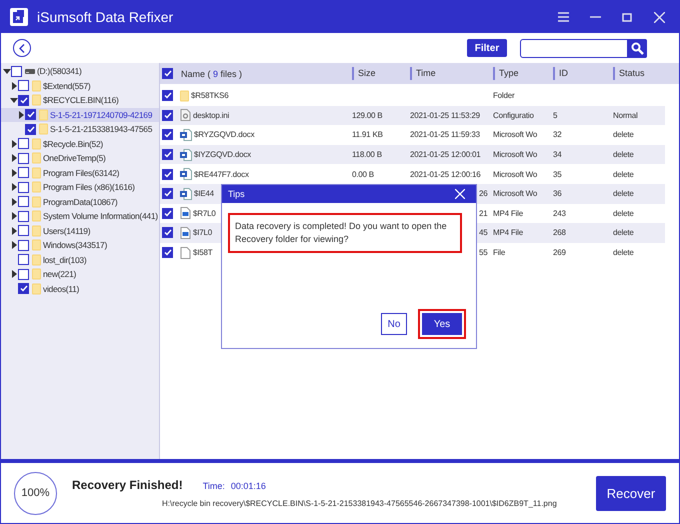  What do you see at coordinates (445, 135) in the screenshot?
I see `table-cell: 2021-01-25 11:59:33` at bounding box center [445, 135].